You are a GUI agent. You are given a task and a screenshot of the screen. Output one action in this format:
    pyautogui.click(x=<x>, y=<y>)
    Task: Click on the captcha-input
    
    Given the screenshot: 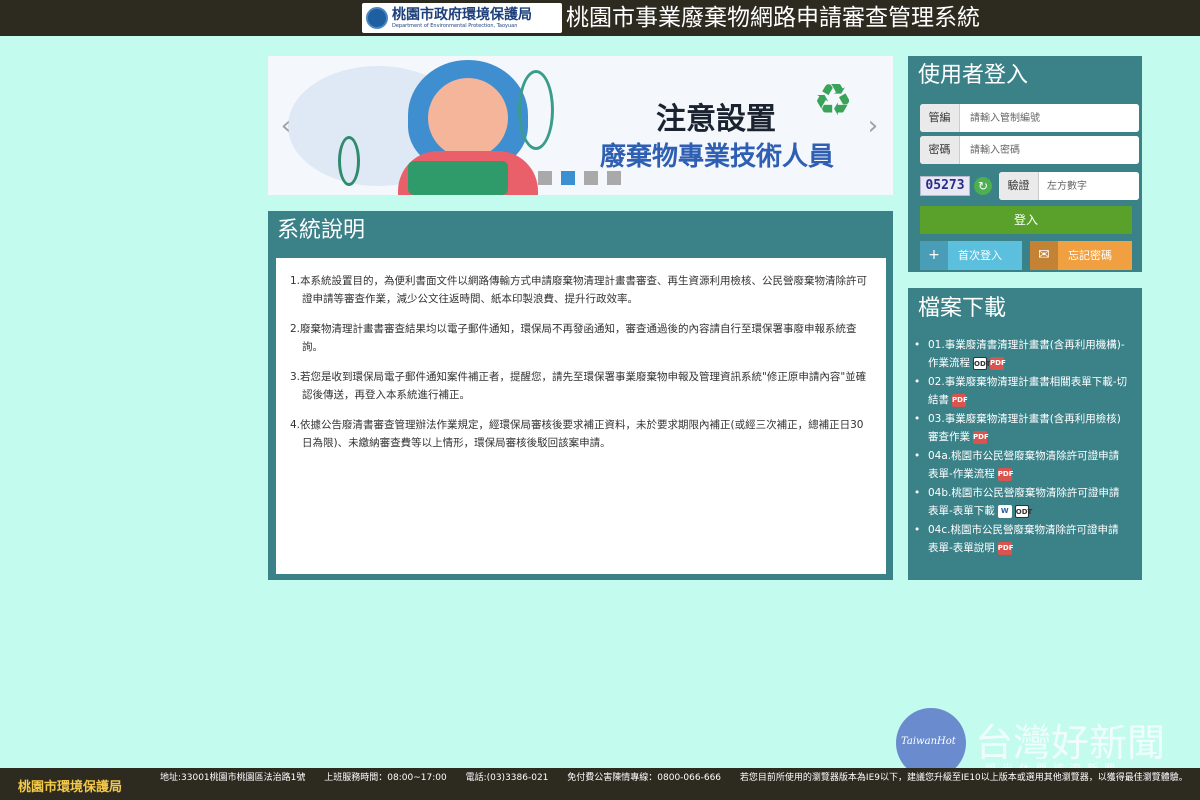 What is the action you would take?
    pyautogui.click(x=1089, y=186)
    